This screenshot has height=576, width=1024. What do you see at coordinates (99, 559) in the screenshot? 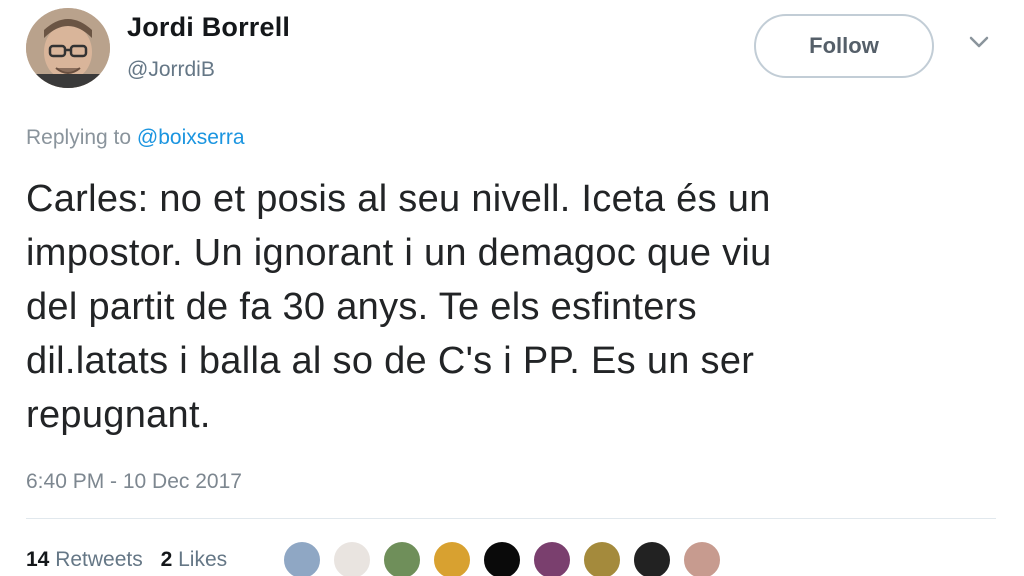
I see `retweets-label: Retweets` at bounding box center [99, 559].